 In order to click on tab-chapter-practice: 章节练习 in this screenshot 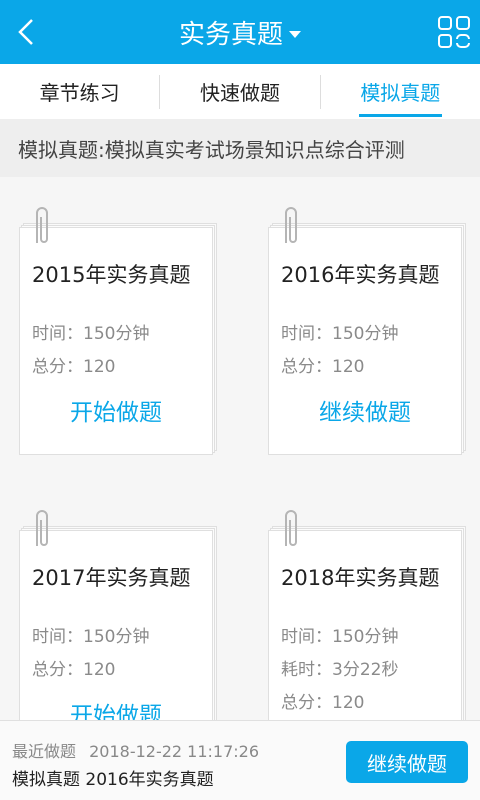, I will do `click(79, 91)`.